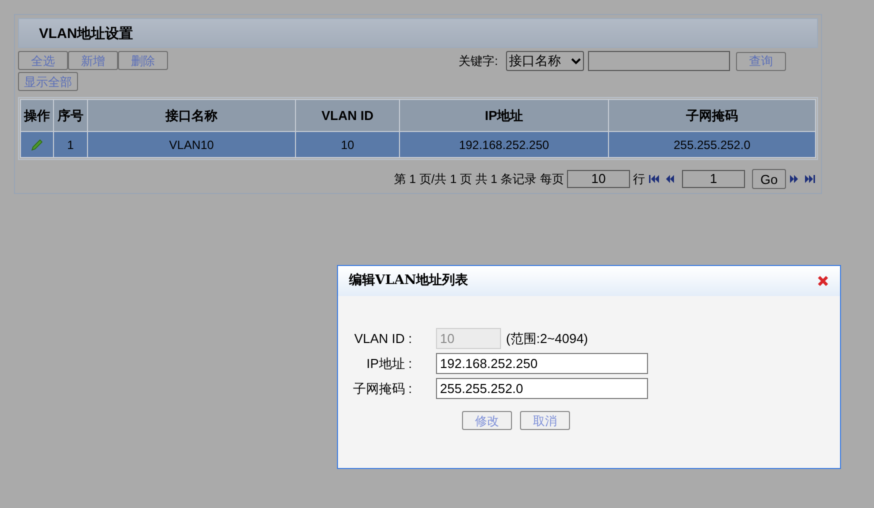 The image size is (874, 508). What do you see at coordinates (547, 339) in the screenshot?
I see `range-hint: (范围:2~4094)` at bounding box center [547, 339].